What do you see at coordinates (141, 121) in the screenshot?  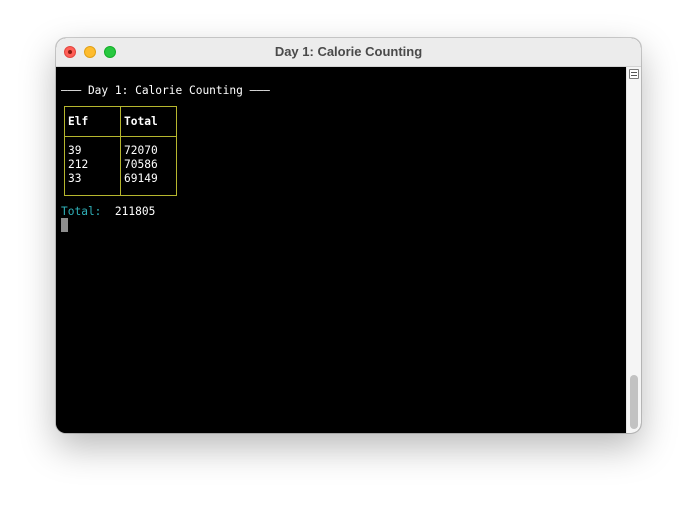 I see `column-header-total: Total` at bounding box center [141, 121].